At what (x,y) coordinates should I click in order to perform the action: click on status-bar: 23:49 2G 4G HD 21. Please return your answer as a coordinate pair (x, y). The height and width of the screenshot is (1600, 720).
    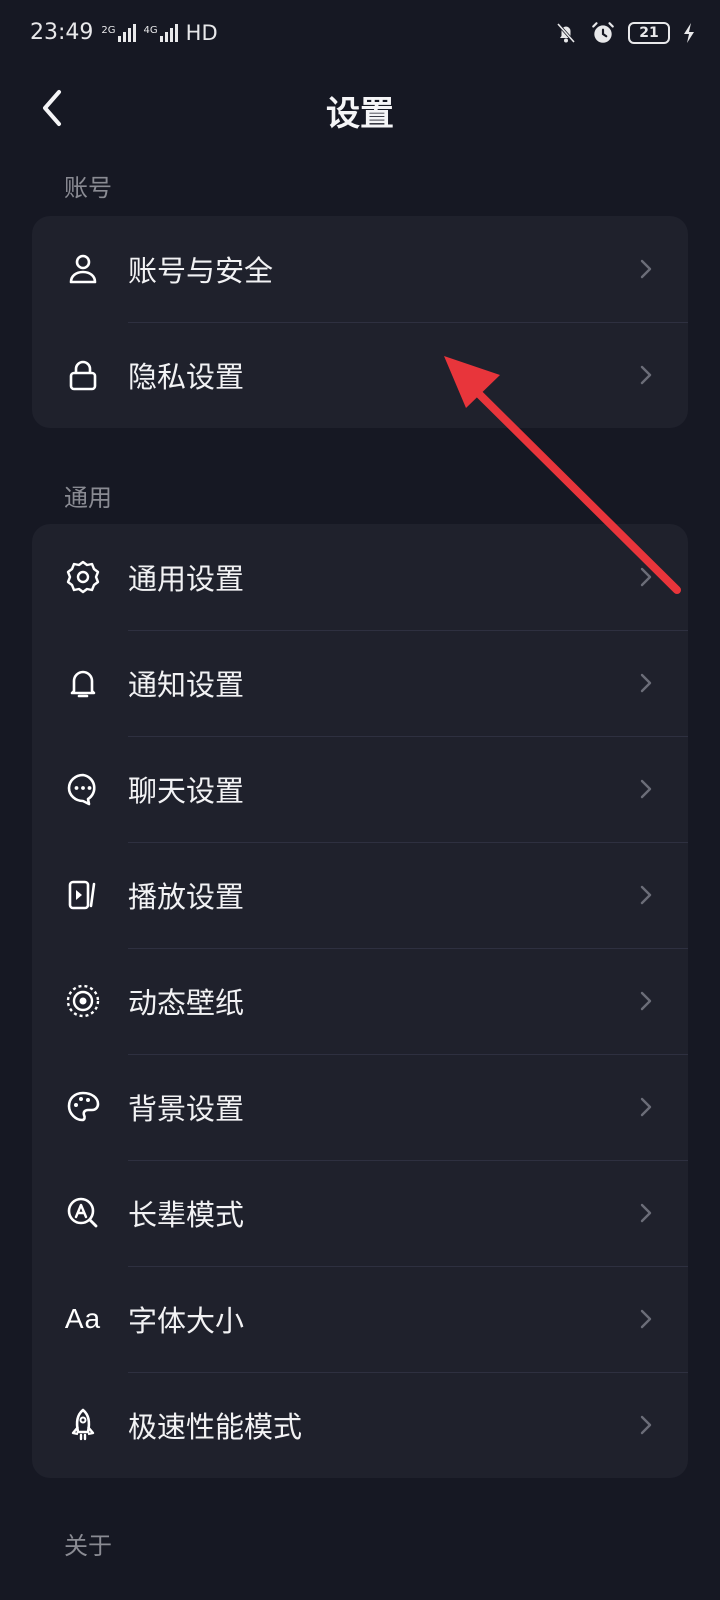
    Looking at the image, I should click on (360, 36).